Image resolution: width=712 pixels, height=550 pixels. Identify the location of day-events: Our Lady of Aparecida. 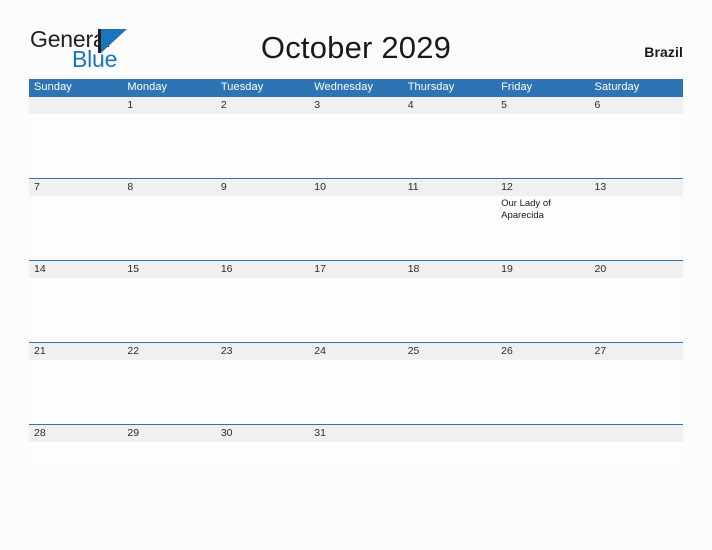
(542, 208).